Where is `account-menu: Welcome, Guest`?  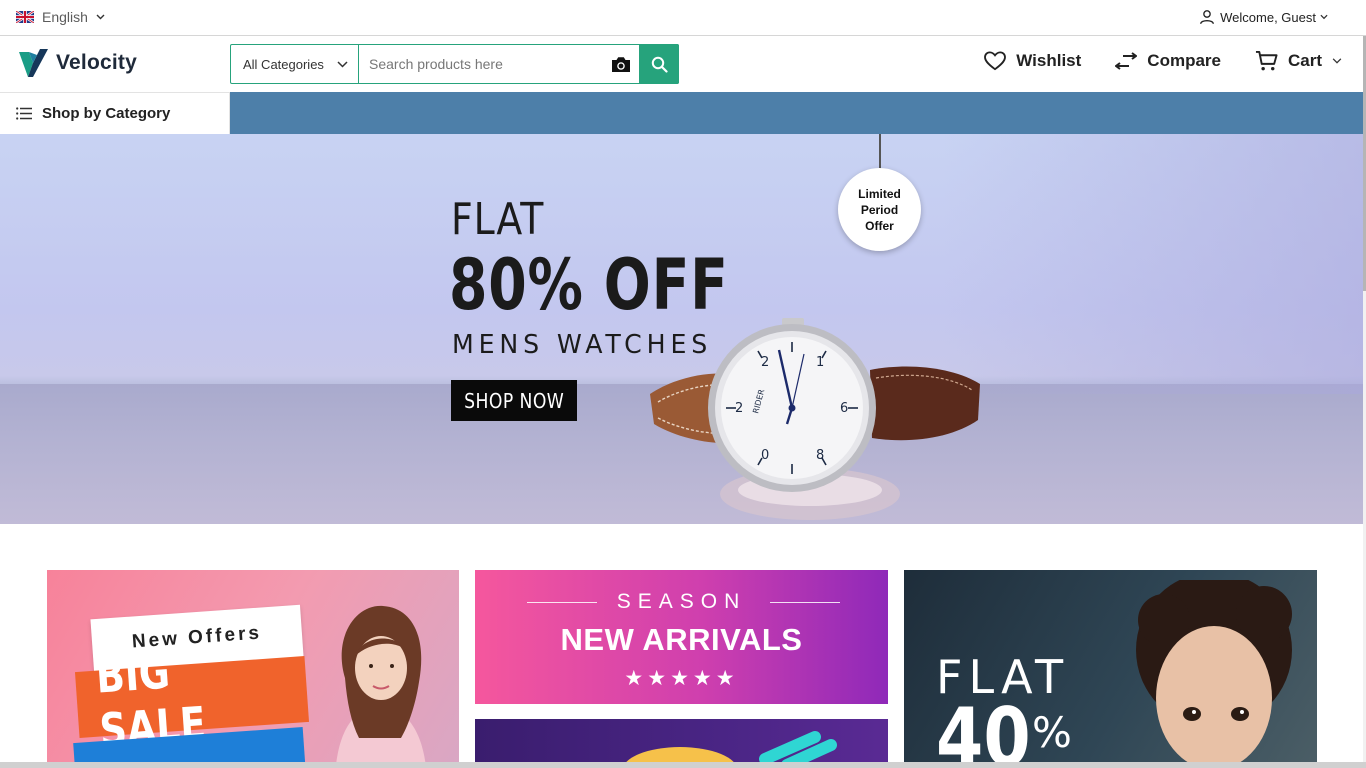
account-menu: Welcome, Guest is located at coordinates (1263, 17).